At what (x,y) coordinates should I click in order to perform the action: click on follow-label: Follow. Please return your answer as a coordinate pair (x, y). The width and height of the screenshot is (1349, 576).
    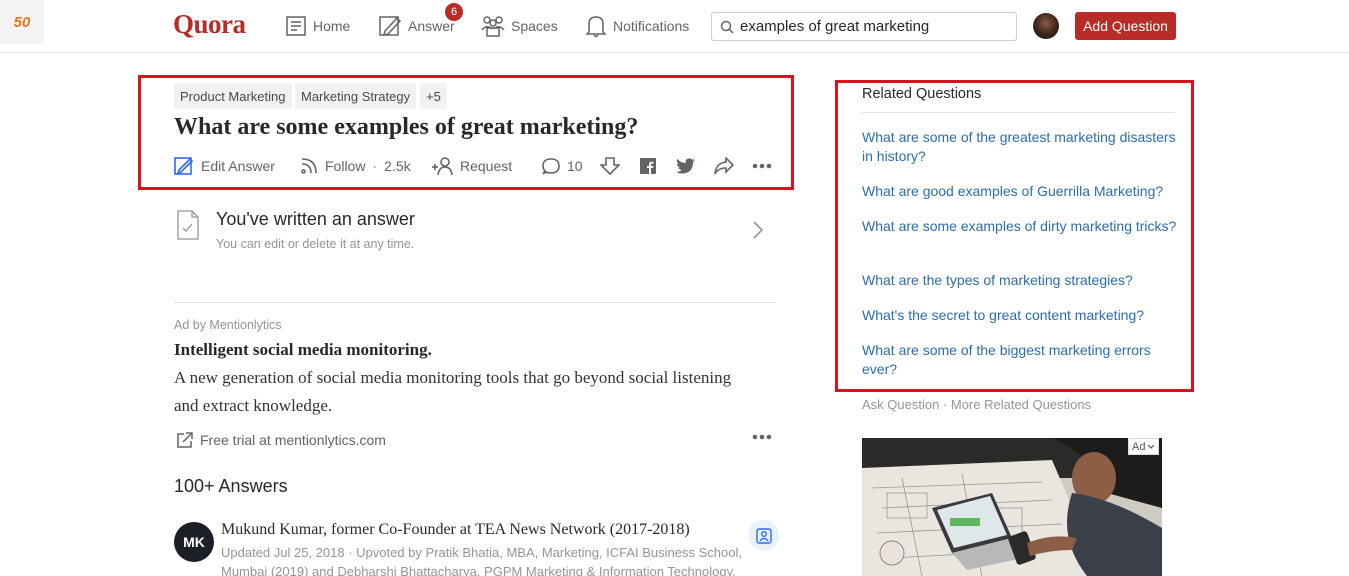
    Looking at the image, I should click on (345, 166).